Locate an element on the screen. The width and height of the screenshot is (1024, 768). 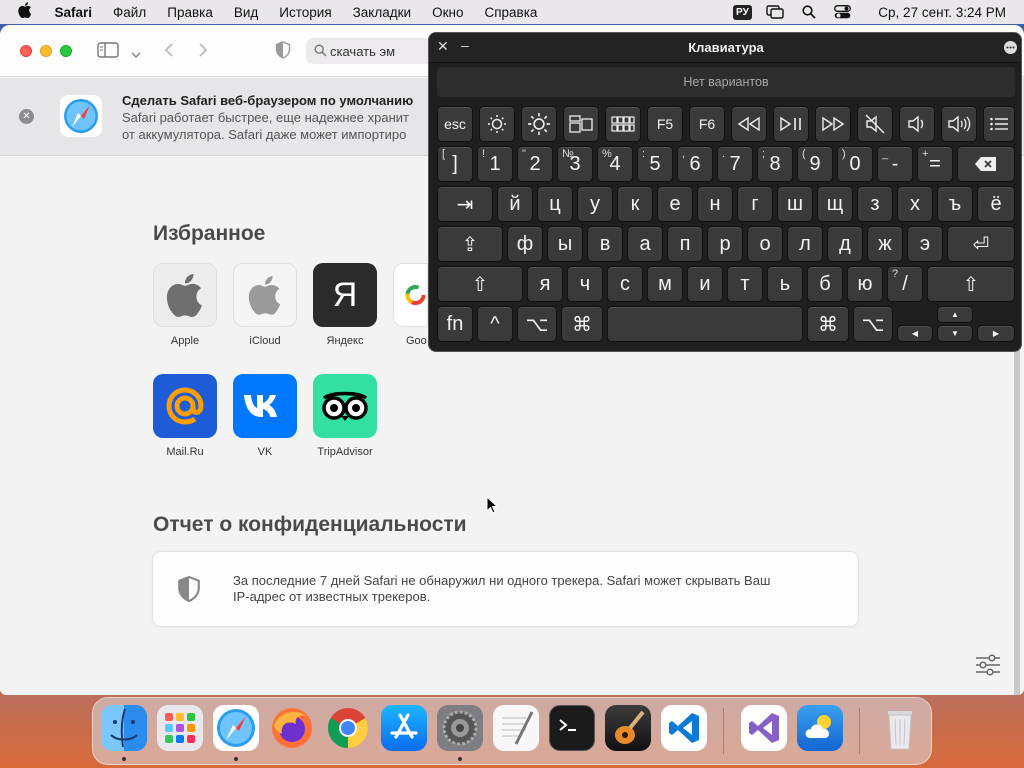
key-num-6: ,6 is located at coordinates (695, 164).